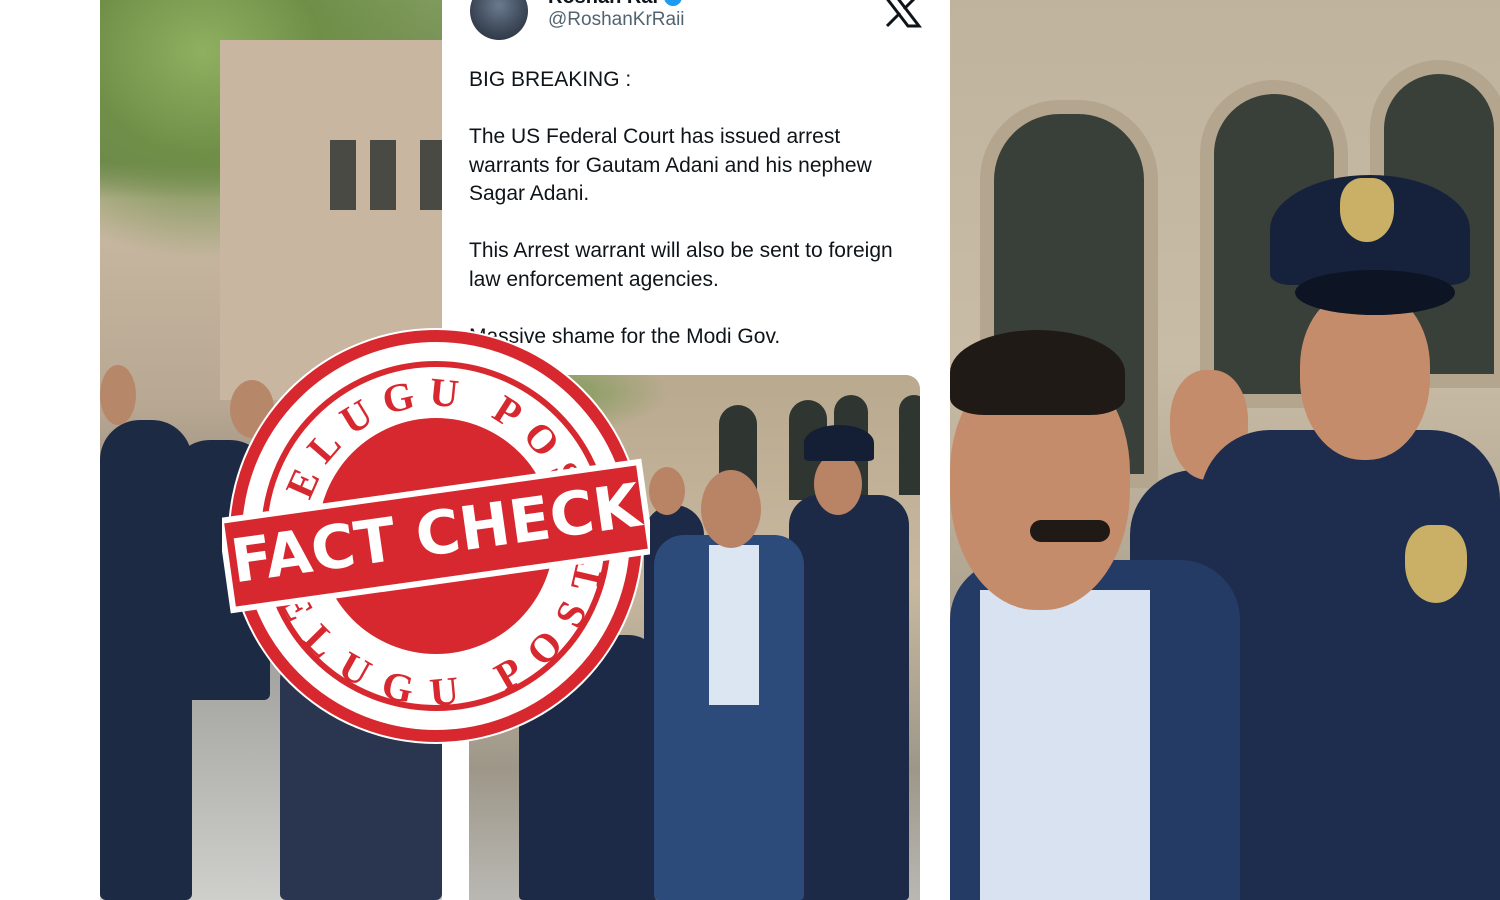 This screenshot has width=1500, height=900. Describe the element at coordinates (909, 445) in the screenshot. I see `building-arch` at that location.